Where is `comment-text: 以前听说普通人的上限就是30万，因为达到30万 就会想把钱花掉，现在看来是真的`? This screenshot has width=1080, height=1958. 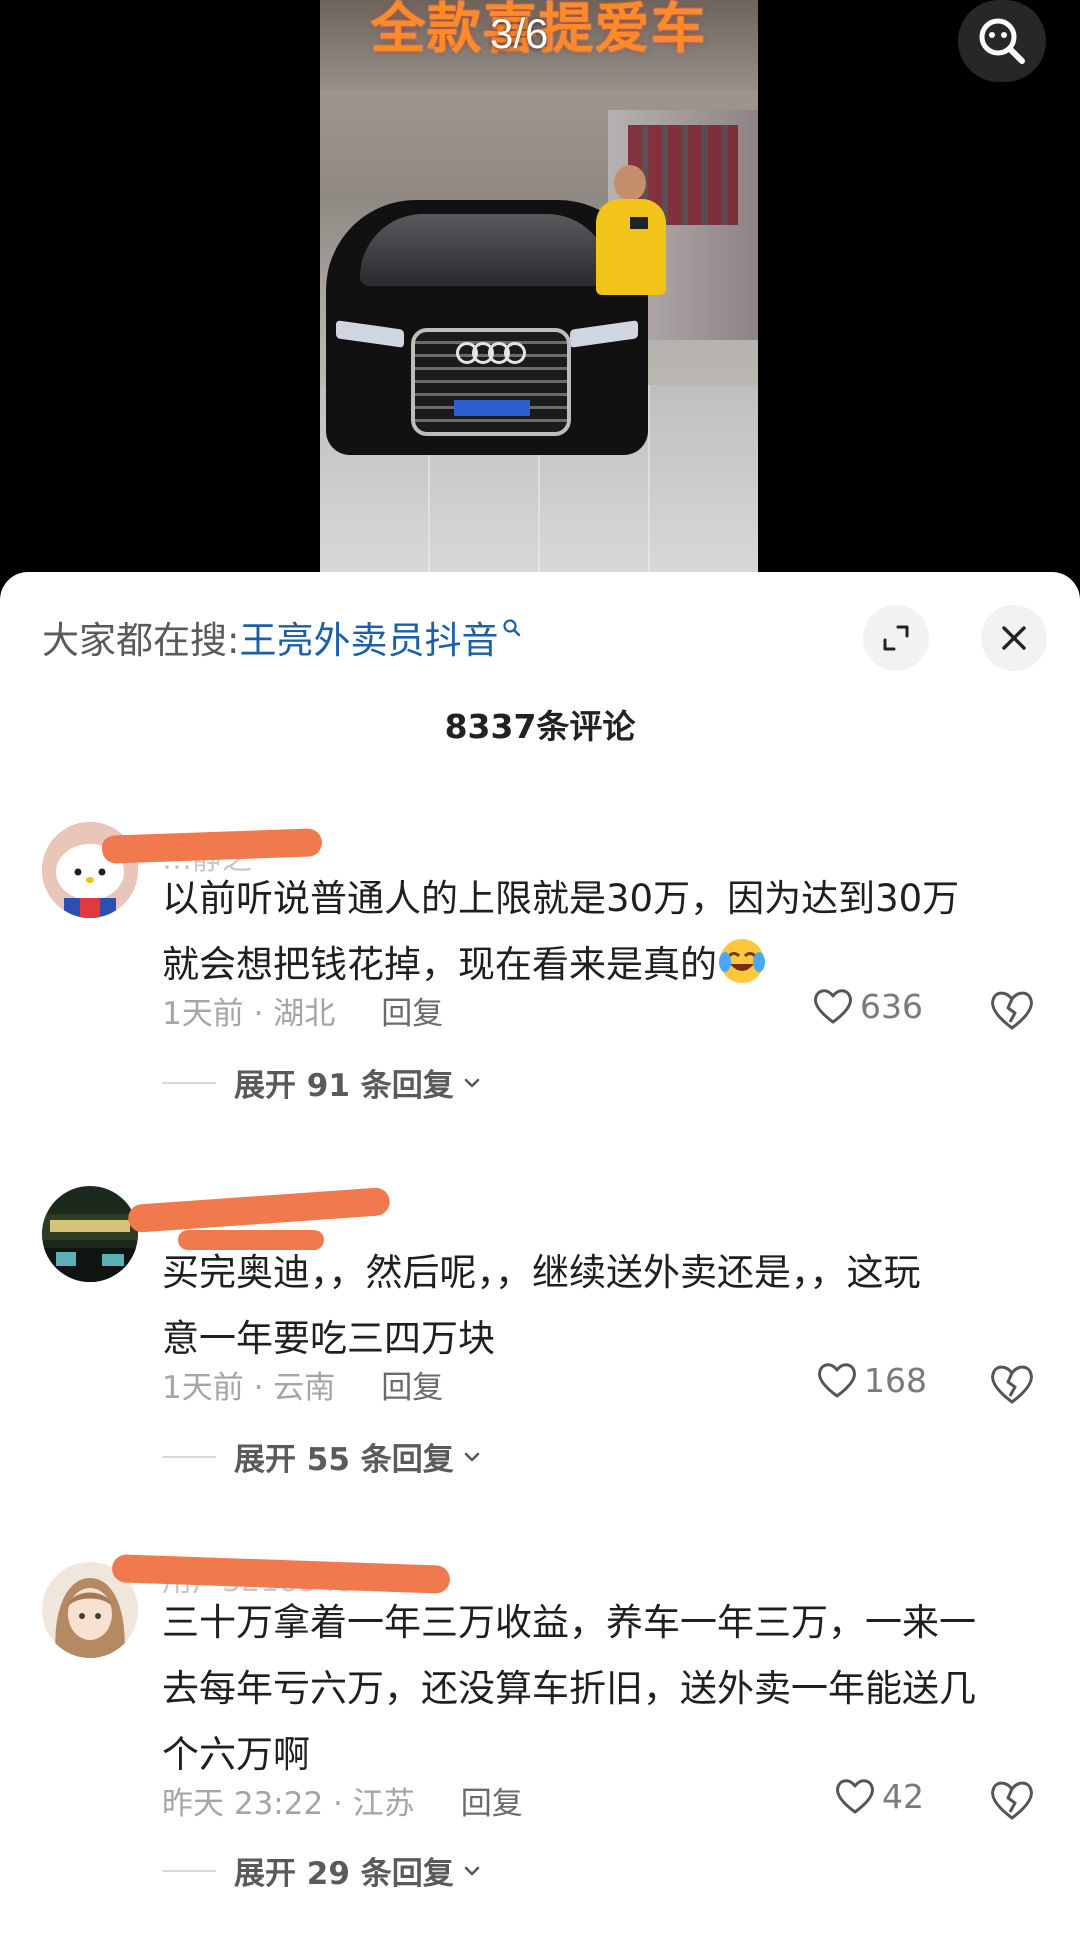
comment-text: 以前听说普通人的上限就是30万，因为达到30万 就会想把钱花掉，现在看来是真的 is located at coordinates (602, 932).